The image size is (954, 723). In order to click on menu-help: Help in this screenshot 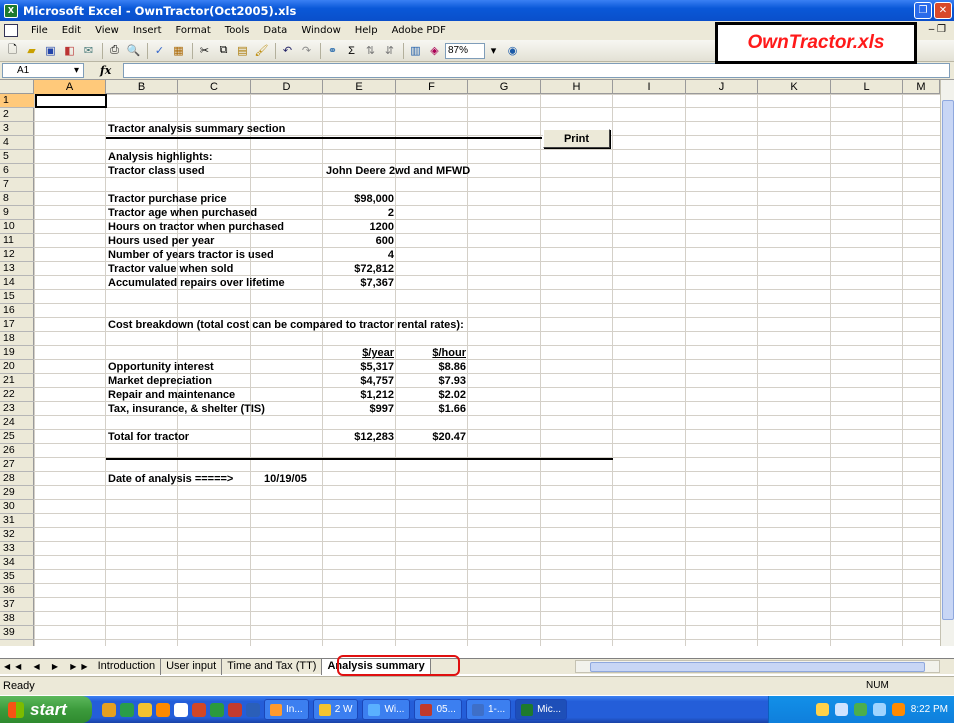, I will do `click(366, 30)`.